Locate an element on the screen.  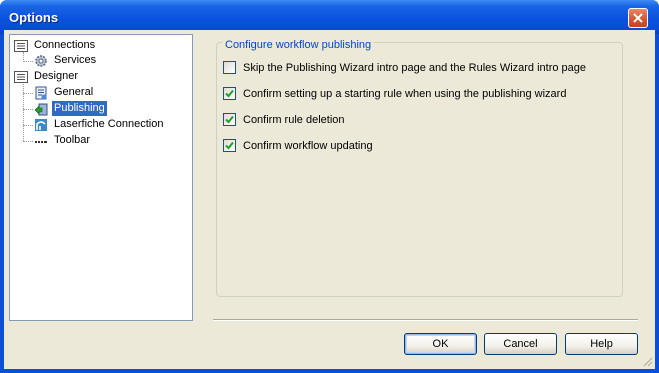
tree-item-connections: Connections is located at coordinates (55, 45).